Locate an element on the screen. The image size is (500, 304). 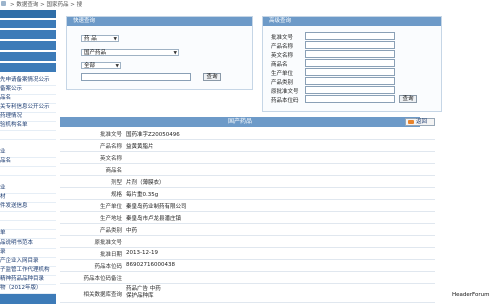
detail-label: 批准日期 is located at coordinates (110, 255).